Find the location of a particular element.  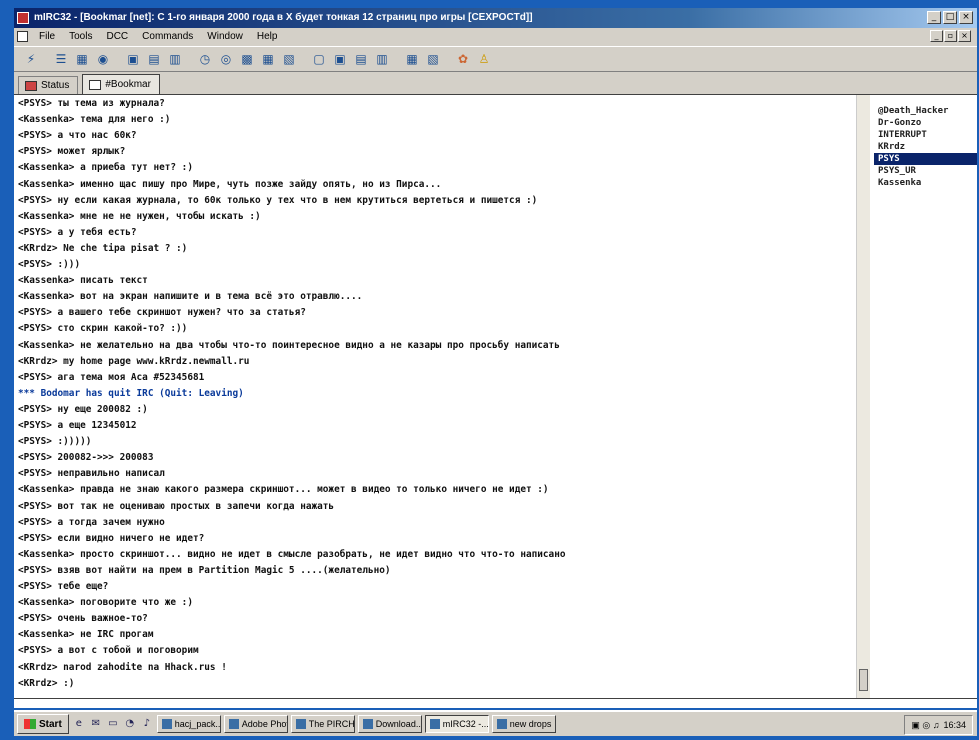

close-button: × is located at coordinates (966, 17).